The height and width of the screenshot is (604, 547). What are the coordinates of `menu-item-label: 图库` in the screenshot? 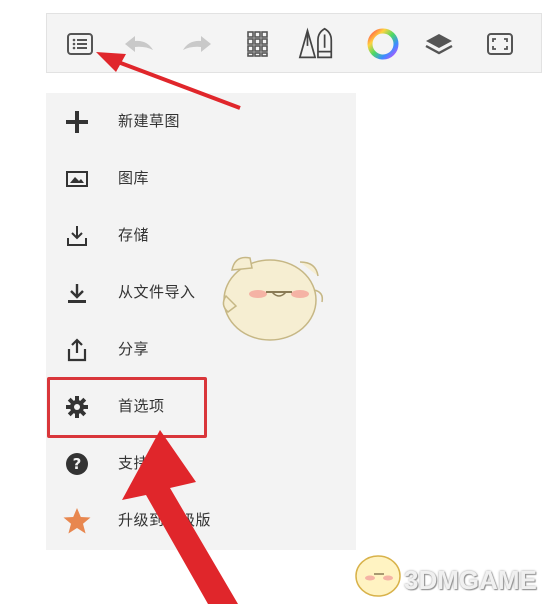 It's located at (134, 178).